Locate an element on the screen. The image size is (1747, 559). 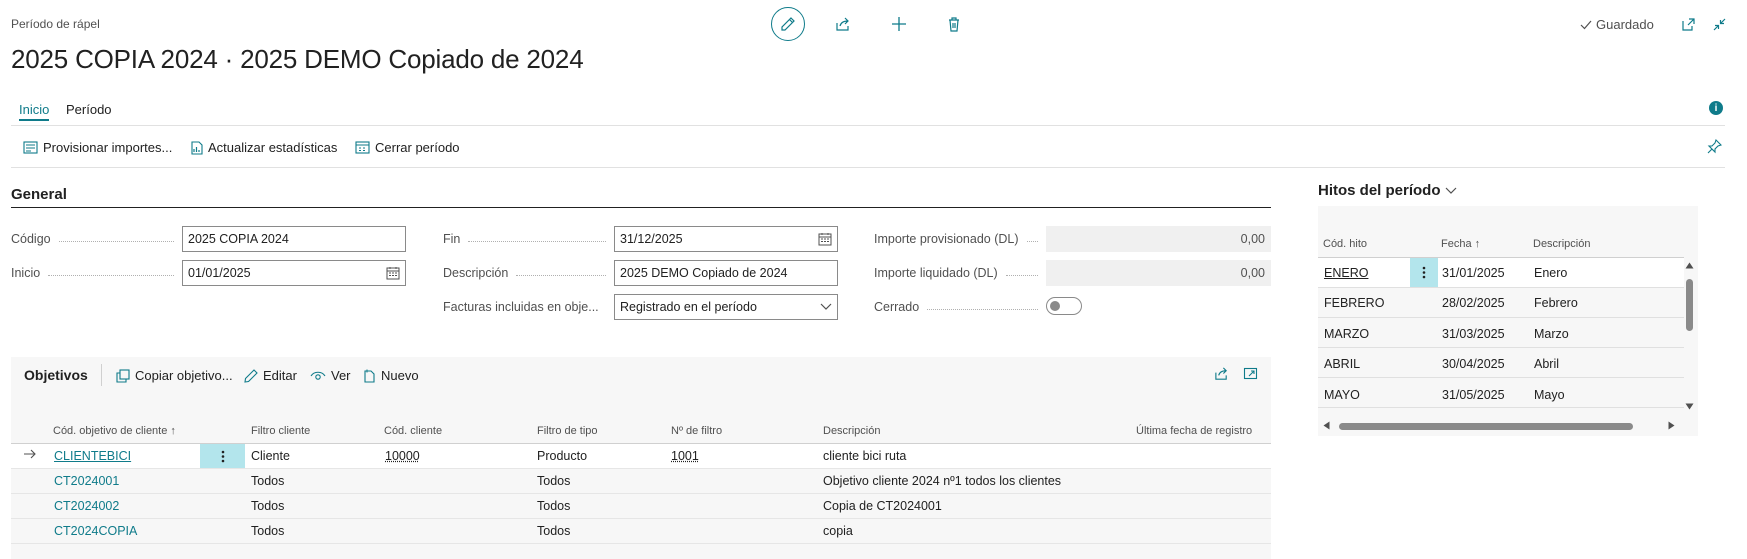
row-filtro-tipo: Producto is located at coordinates (562, 456).